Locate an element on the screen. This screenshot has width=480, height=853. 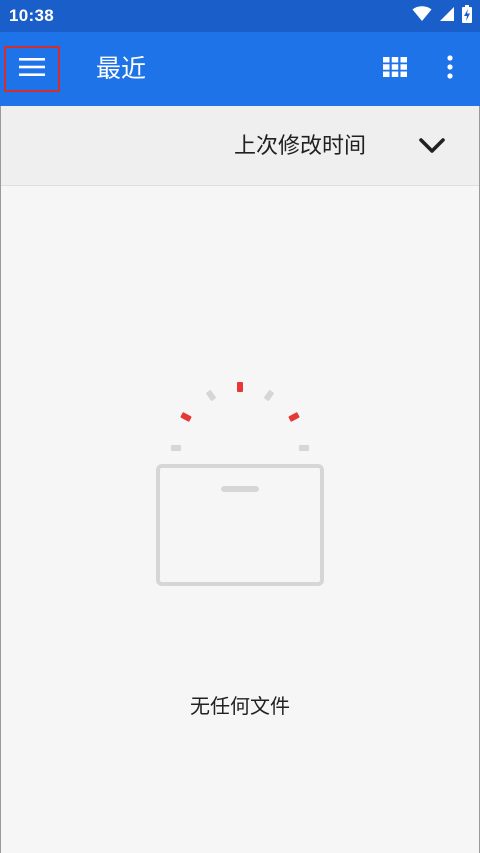
grid-view-icon is located at coordinates (395, 69).